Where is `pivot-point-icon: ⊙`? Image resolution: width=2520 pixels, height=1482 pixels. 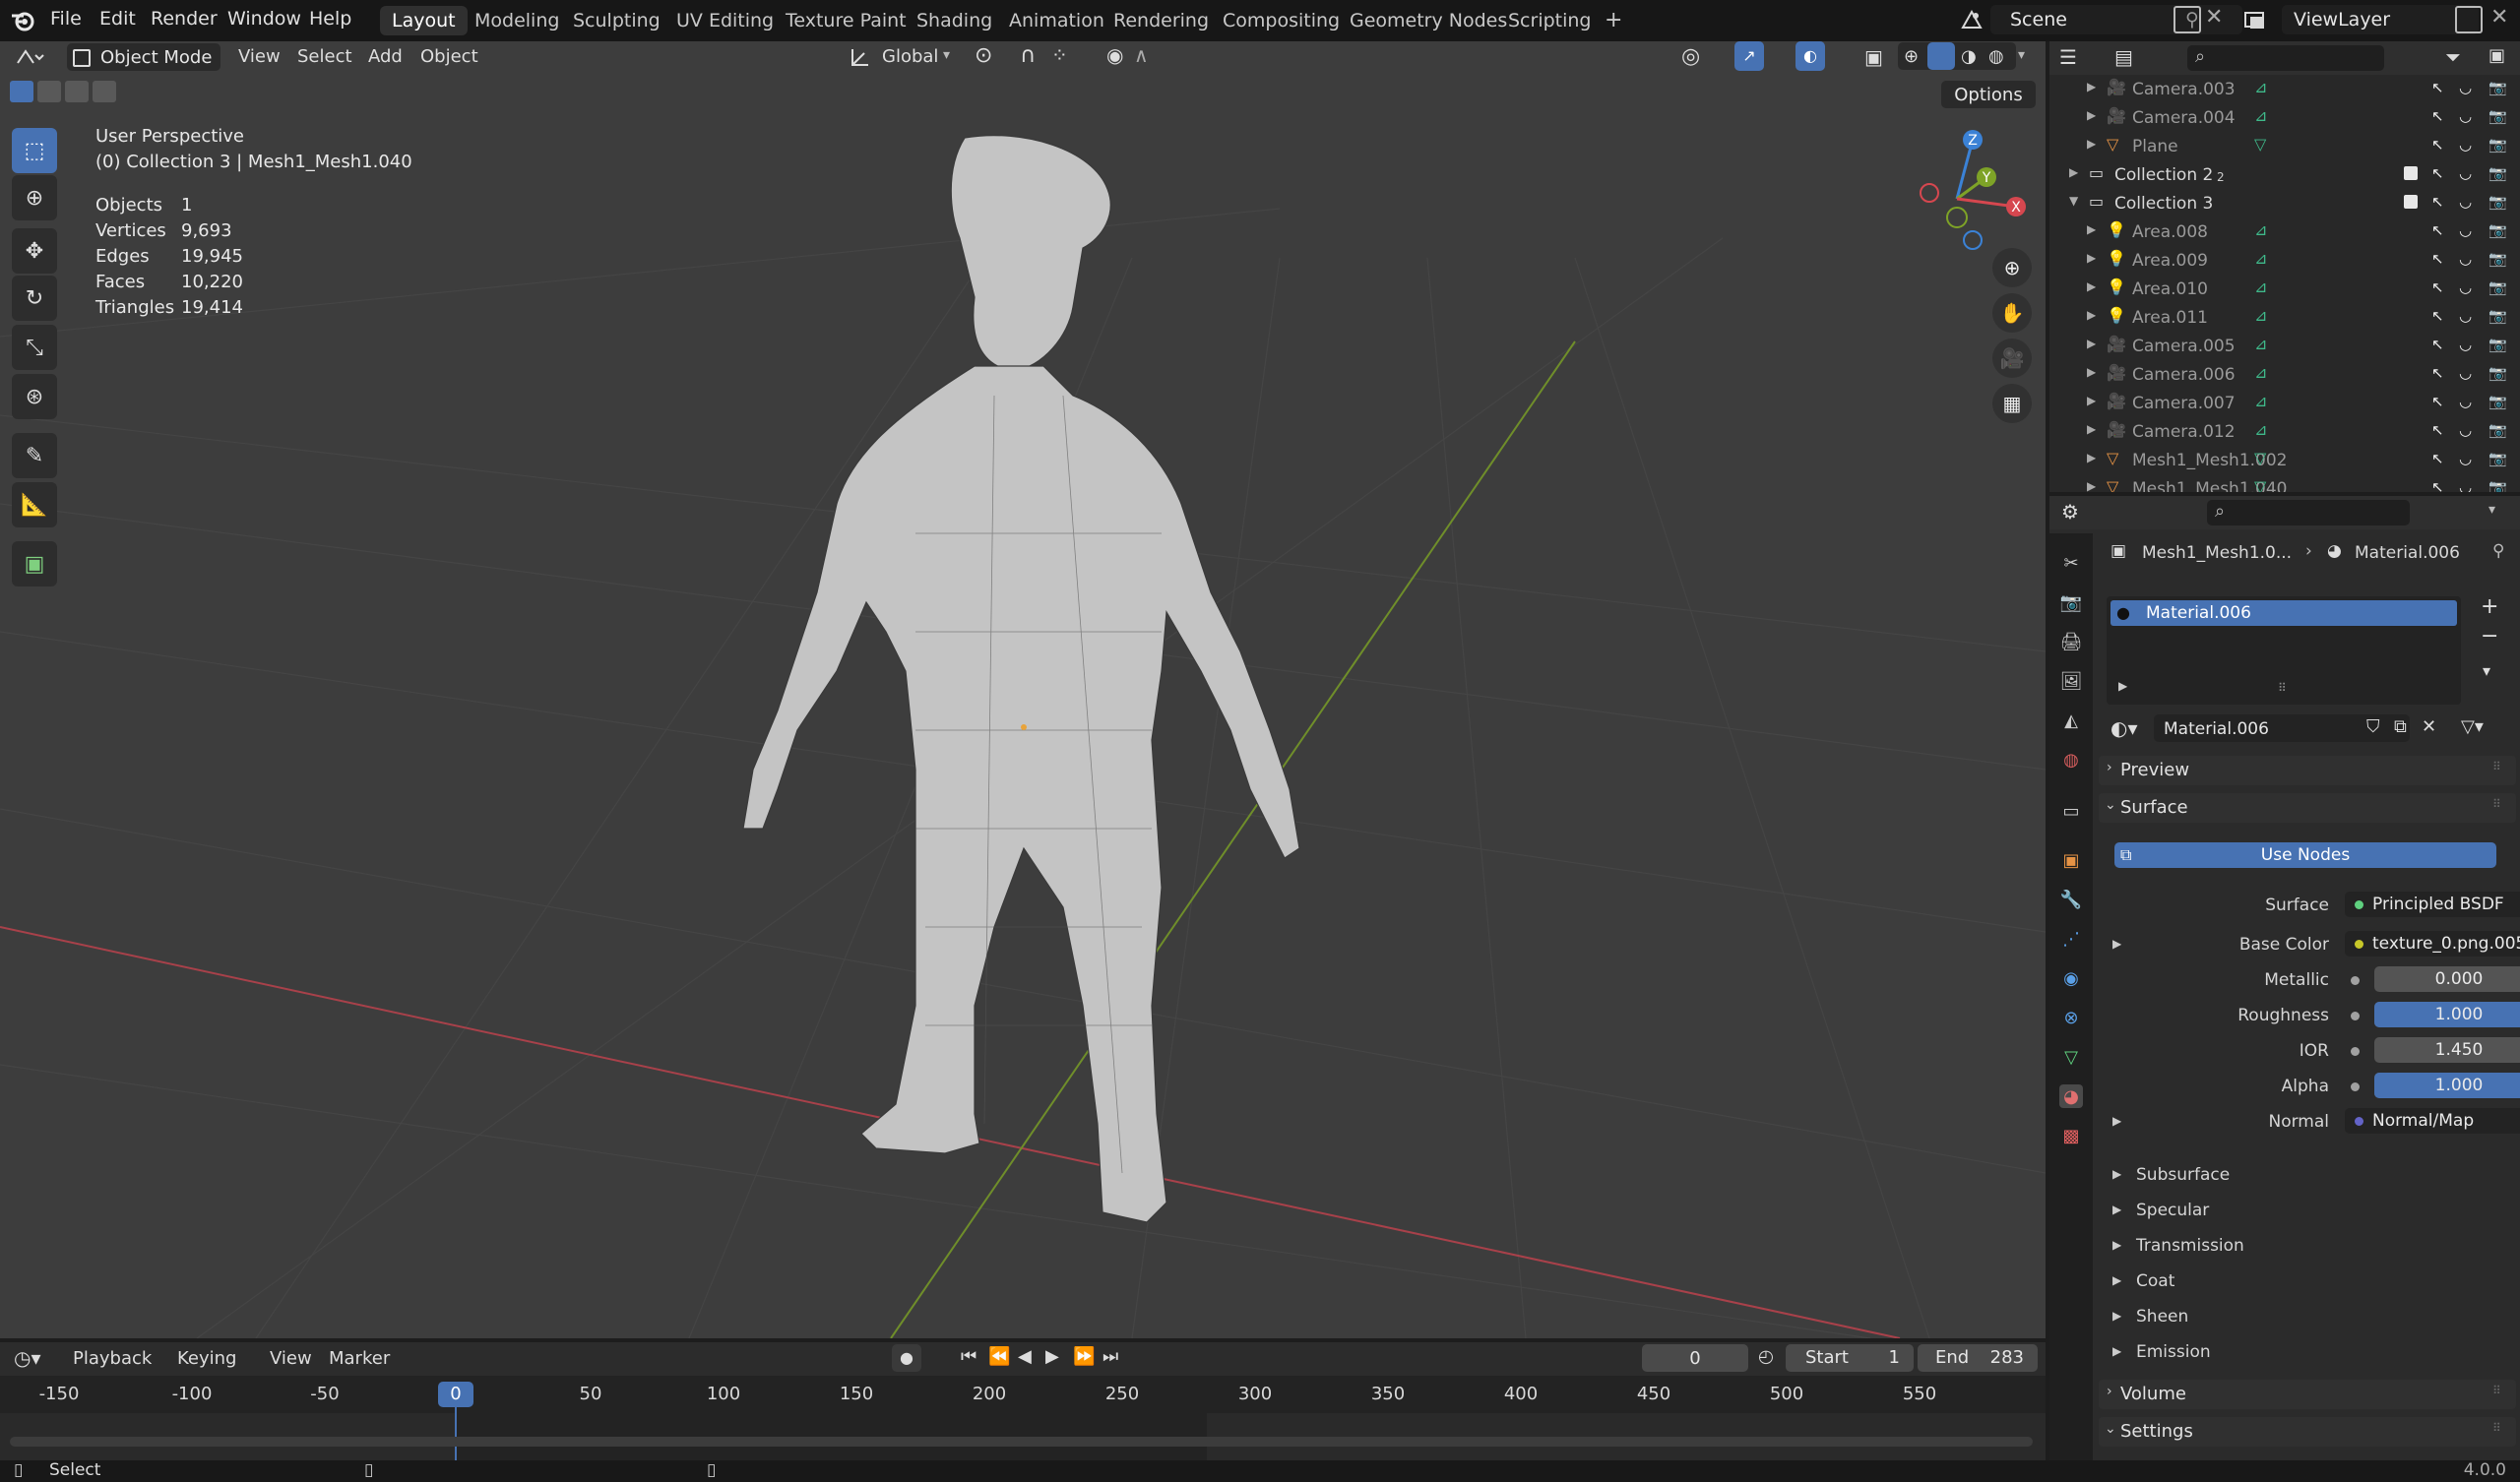
pivot-point-icon: ⊙ is located at coordinates (983, 55).